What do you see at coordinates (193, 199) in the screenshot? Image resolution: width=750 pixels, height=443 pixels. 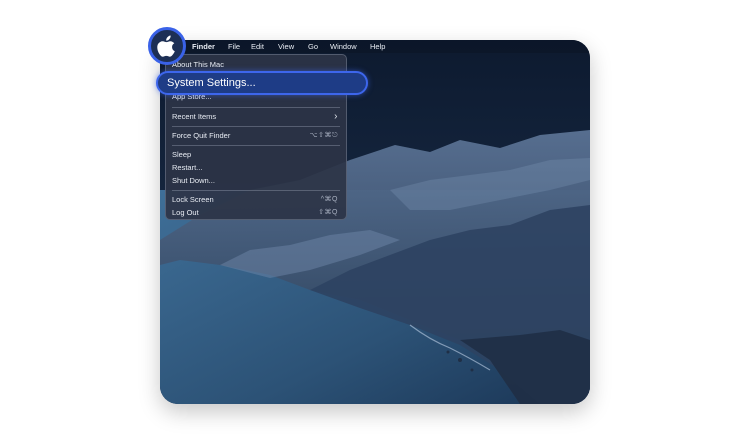 I see `menu-item-label: Lock Screen` at bounding box center [193, 199].